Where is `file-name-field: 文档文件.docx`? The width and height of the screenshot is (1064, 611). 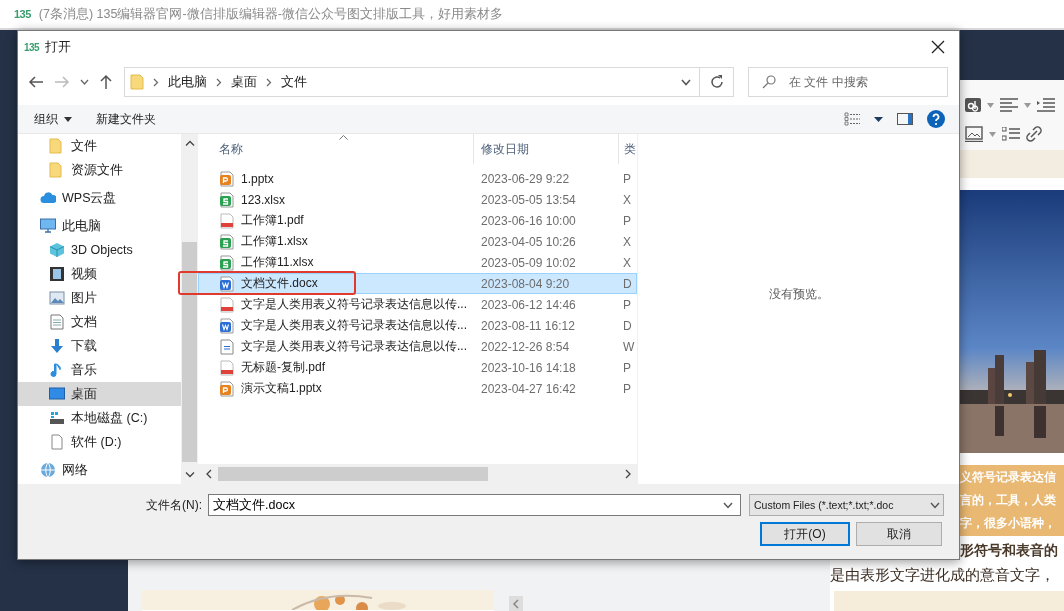 file-name-field: 文档文件.docx is located at coordinates (474, 505).